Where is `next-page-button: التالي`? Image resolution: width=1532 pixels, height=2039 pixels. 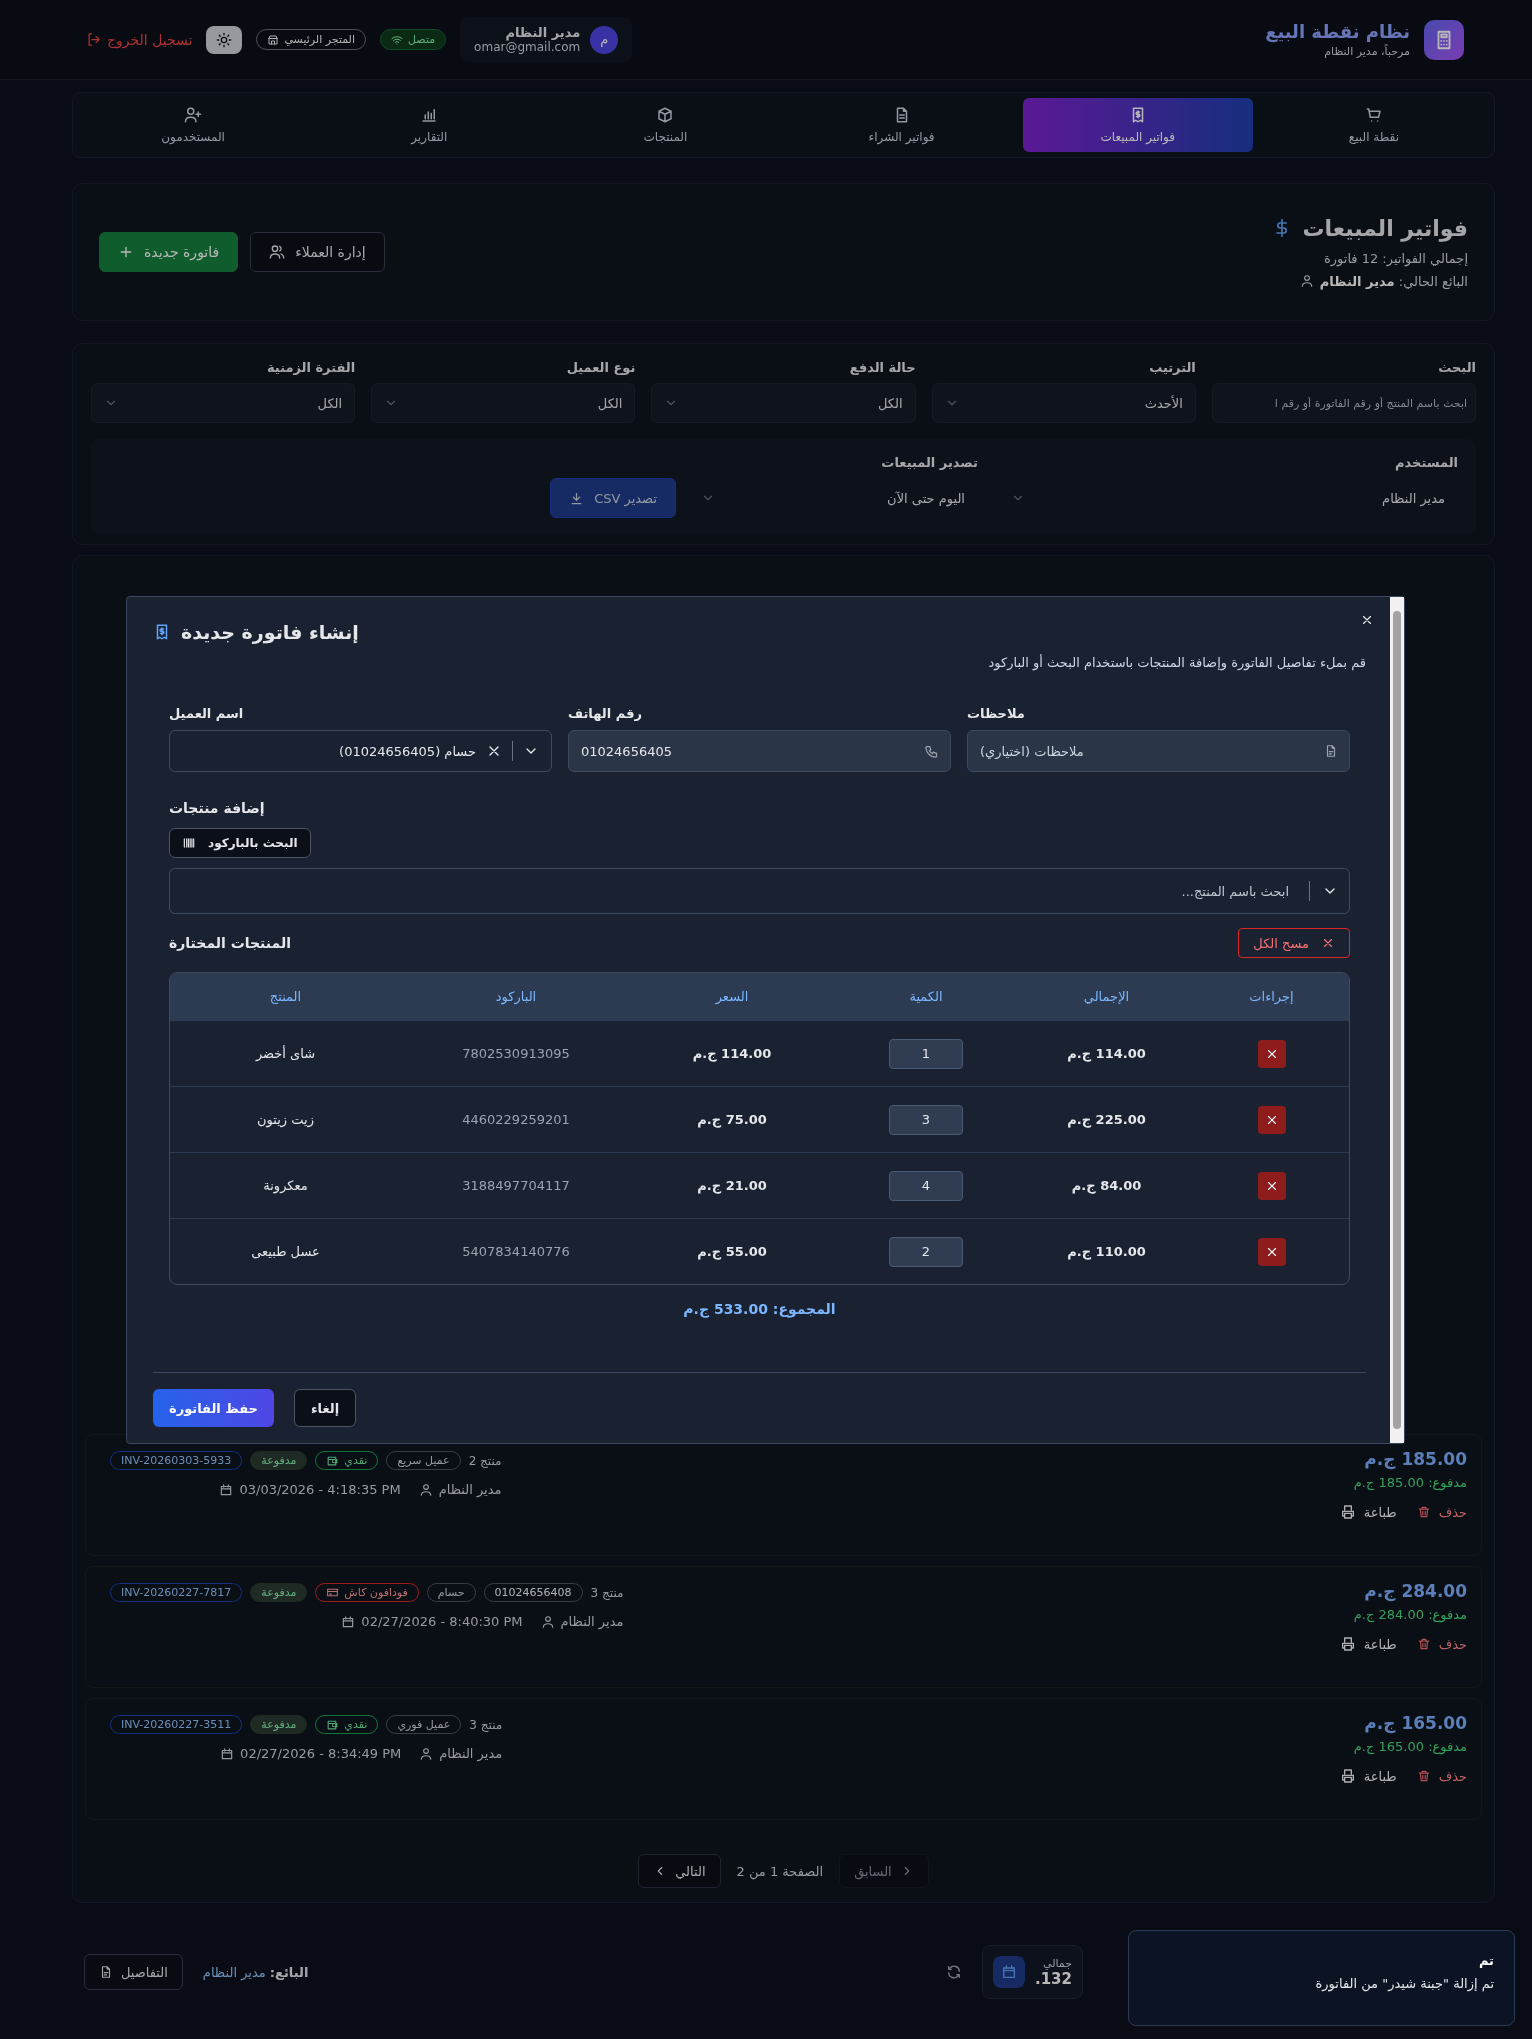 next-page-button: التالي is located at coordinates (679, 1871).